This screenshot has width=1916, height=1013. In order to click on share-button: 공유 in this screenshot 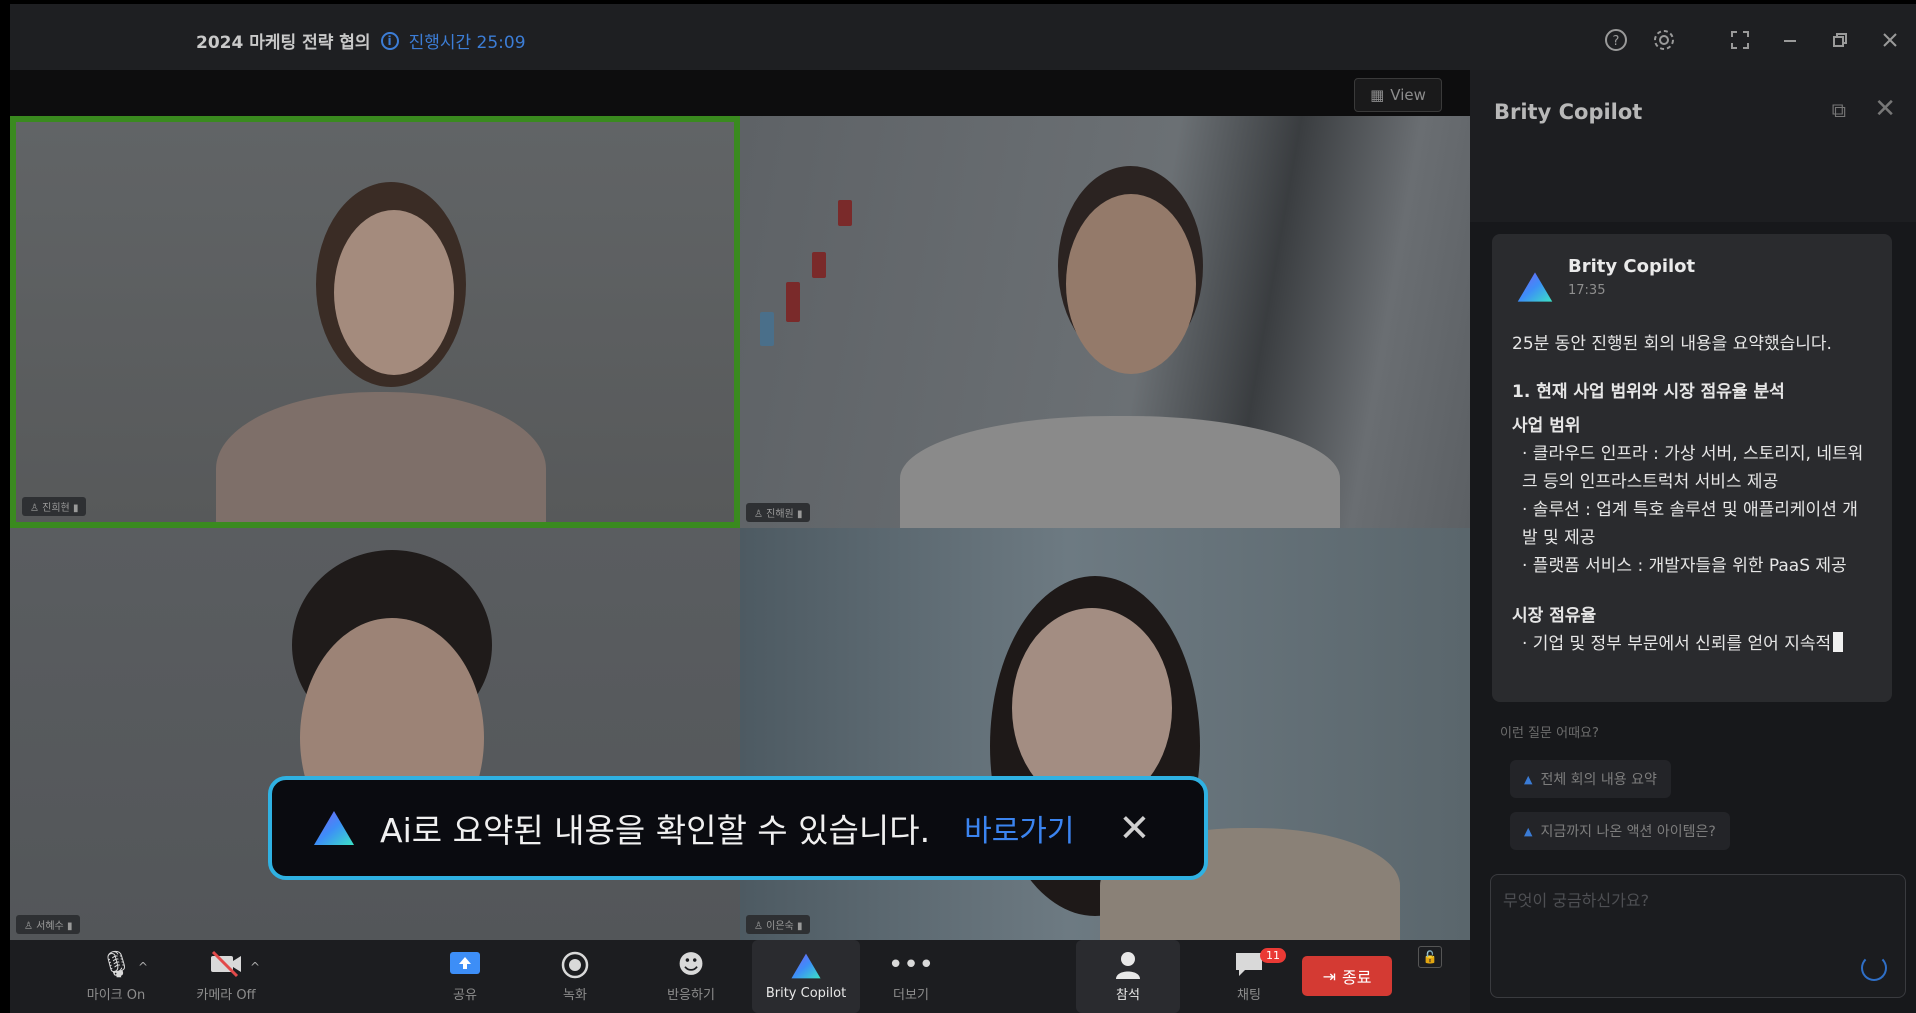, I will do `click(465, 976)`.